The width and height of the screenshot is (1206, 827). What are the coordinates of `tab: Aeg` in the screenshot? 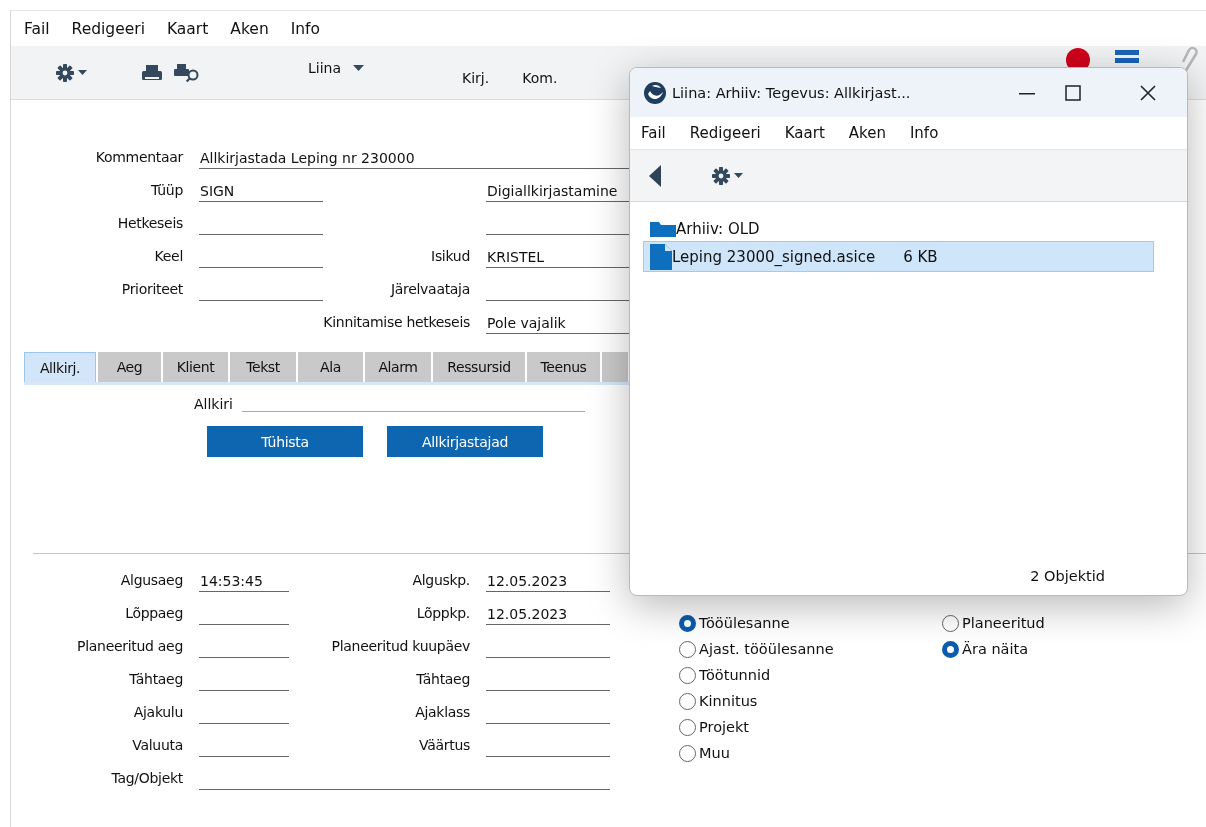 It's located at (129, 367).